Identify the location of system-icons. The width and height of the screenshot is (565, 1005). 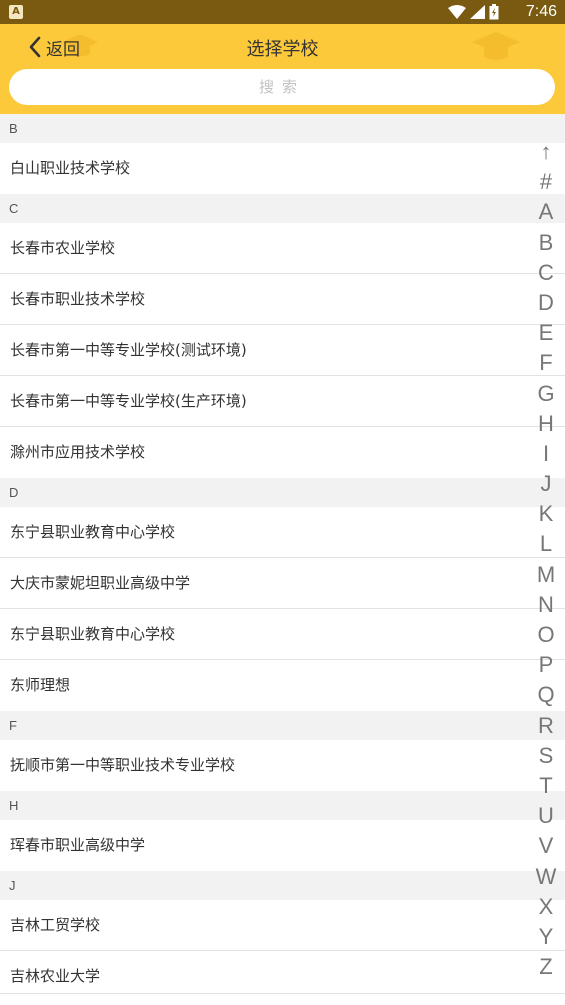
(473, 12).